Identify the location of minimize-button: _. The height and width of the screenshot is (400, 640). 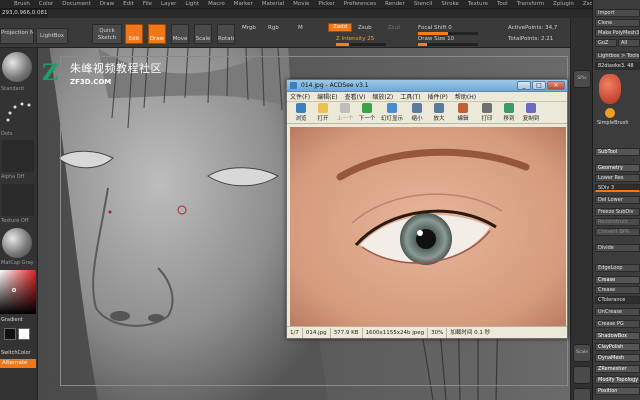
(524, 85).